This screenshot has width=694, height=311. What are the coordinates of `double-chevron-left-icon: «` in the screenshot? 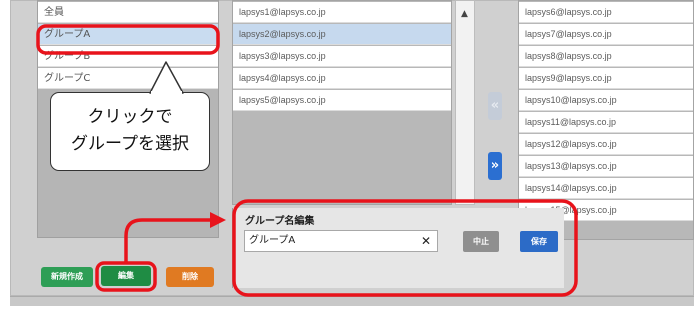 It's located at (495, 105).